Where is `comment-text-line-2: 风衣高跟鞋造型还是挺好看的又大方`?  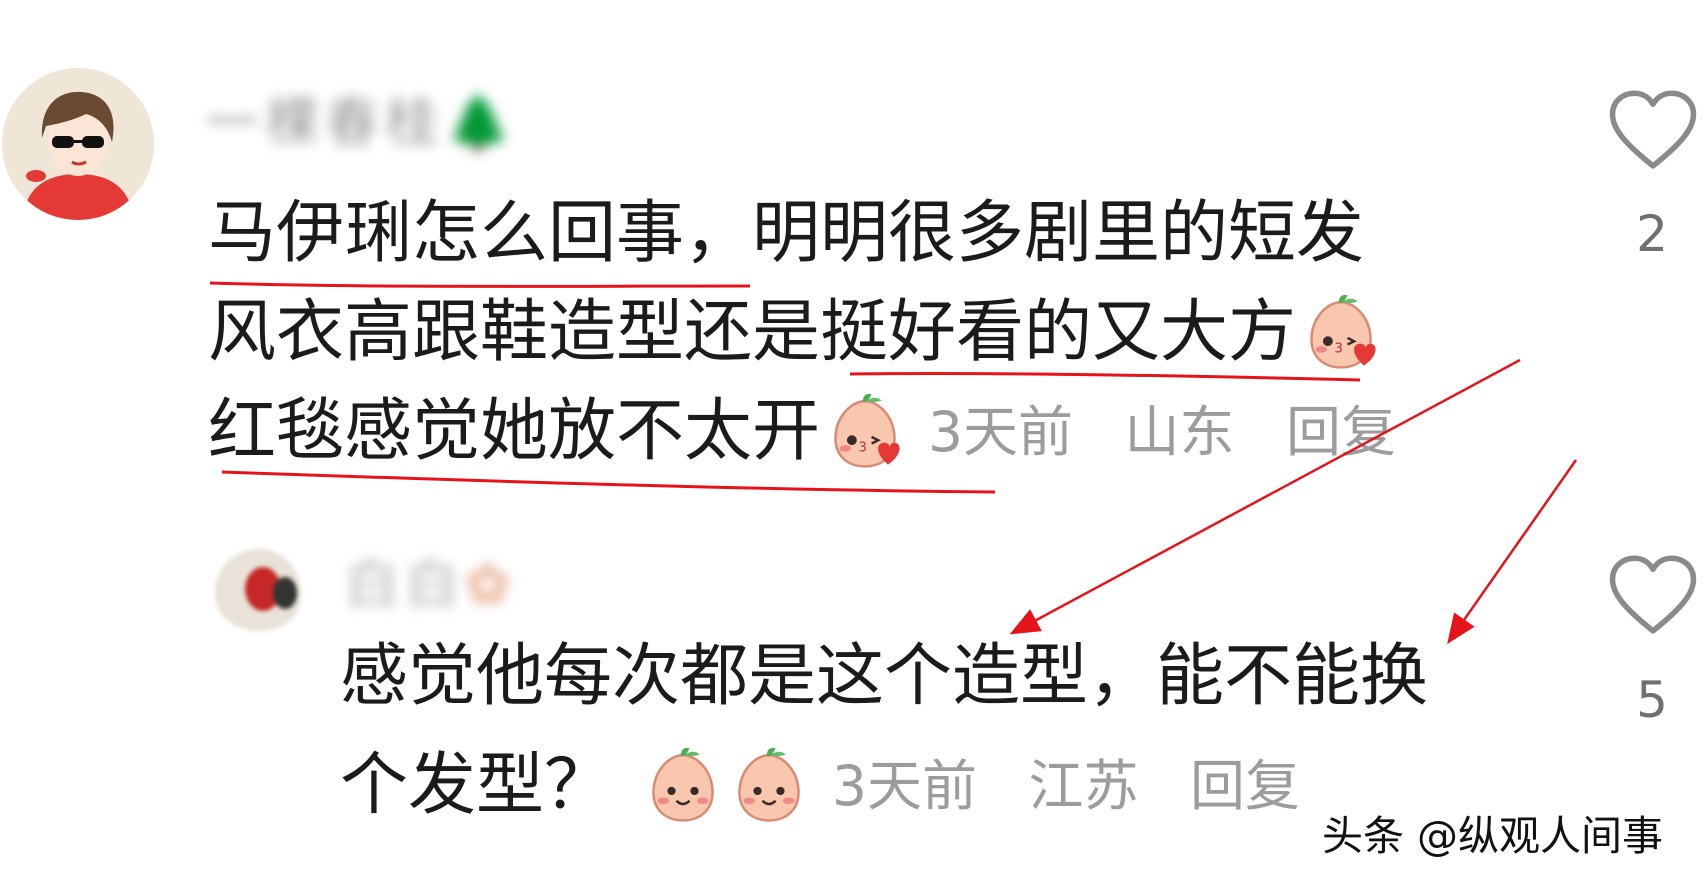
comment-text-line-2: 风衣高跟鞋造型还是挺好看的又大方 is located at coordinates (752, 332).